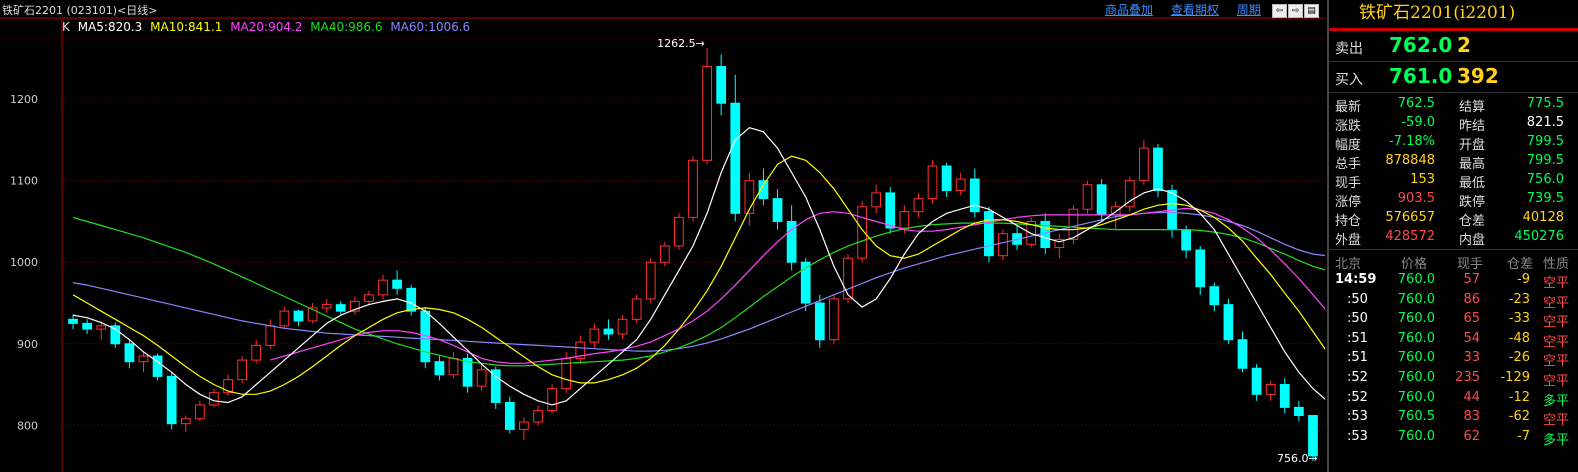 The height and width of the screenshot is (472, 1578). What do you see at coordinates (1410, 236) in the screenshot?
I see `stat-v1: 428572` at bounding box center [1410, 236].